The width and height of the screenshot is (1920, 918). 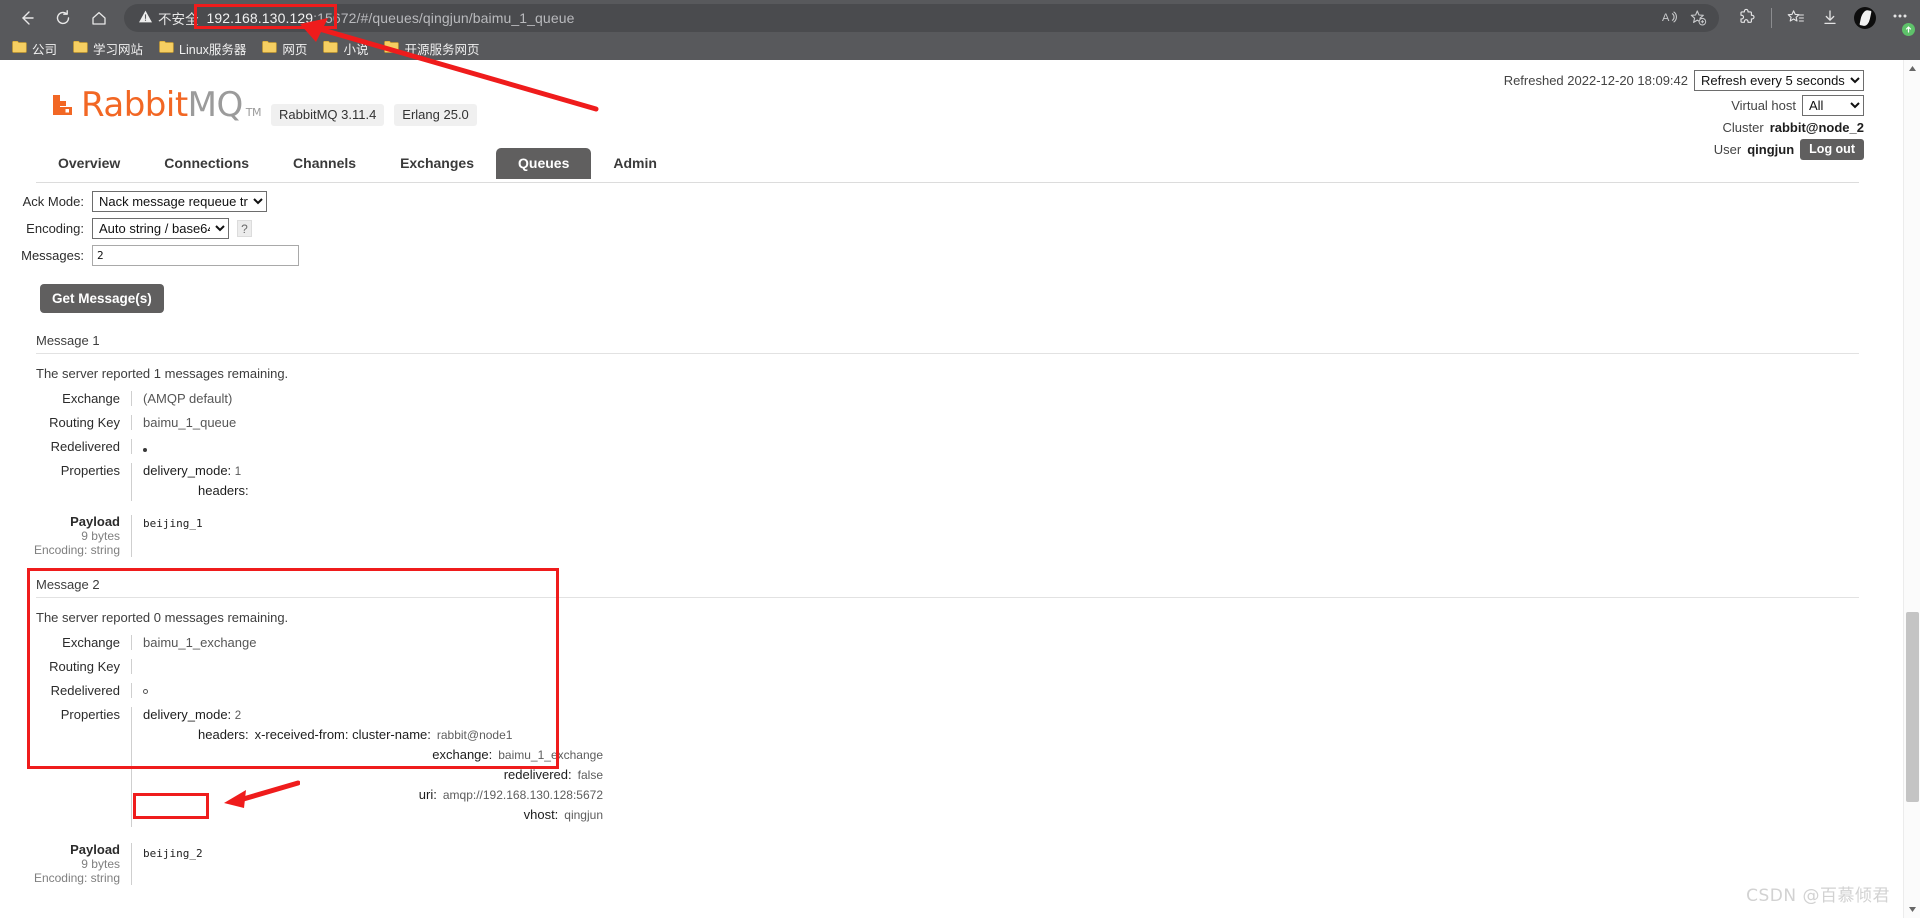 I want to click on payload-value: beijing_1, so click(x=167, y=536).